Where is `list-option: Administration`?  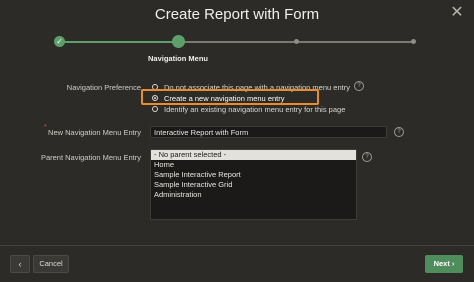
list-option: Administration is located at coordinates (253, 195).